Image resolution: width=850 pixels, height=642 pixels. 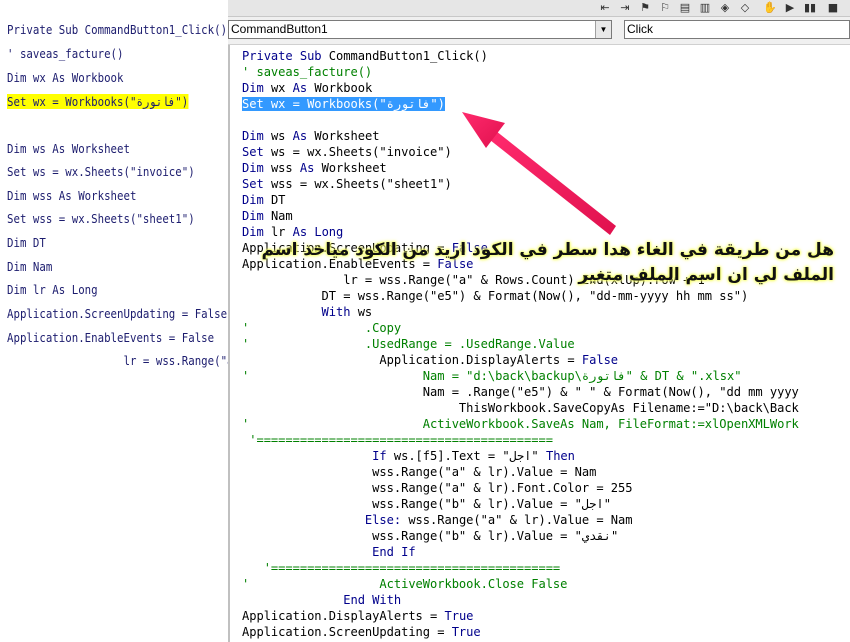 What do you see at coordinates (318, 456) in the screenshot?
I see `code-keyword: If` at bounding box center [318, 456].